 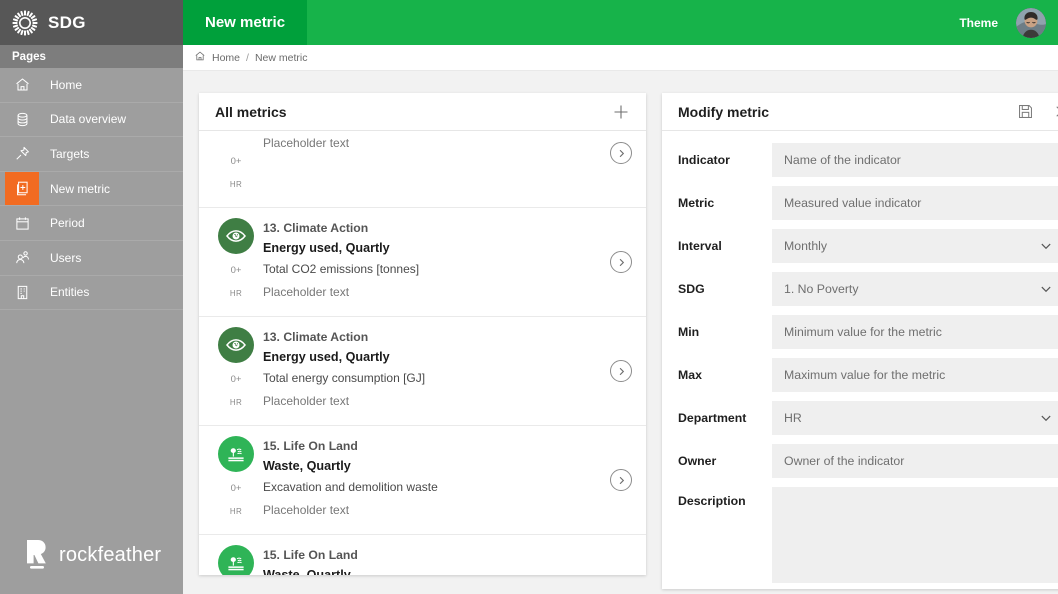 What do you see at coordinates (88, 119) in the screenshot?
I see `sidebar-item-label: Data overview` at bounding box center [88, 119].